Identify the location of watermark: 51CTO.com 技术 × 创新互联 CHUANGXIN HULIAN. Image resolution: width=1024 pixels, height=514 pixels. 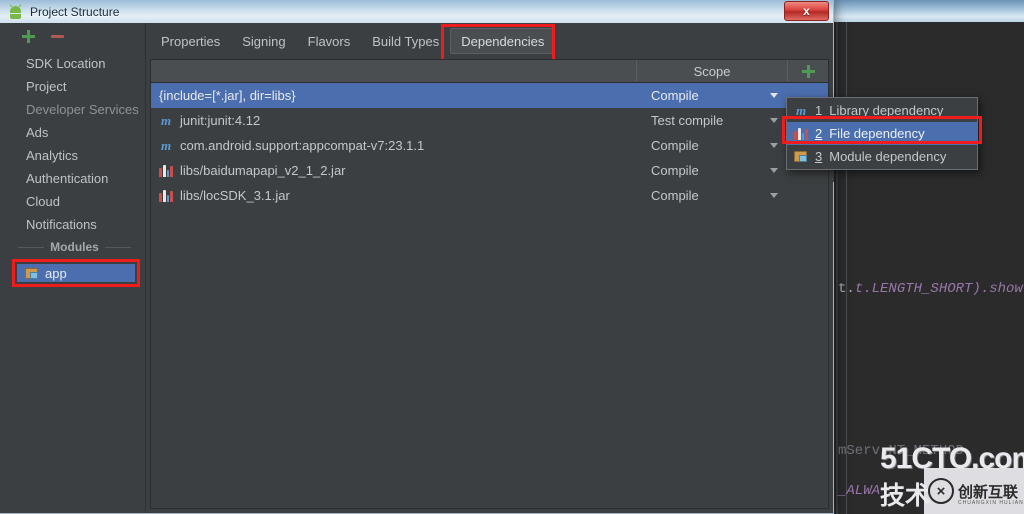
(952, 477).